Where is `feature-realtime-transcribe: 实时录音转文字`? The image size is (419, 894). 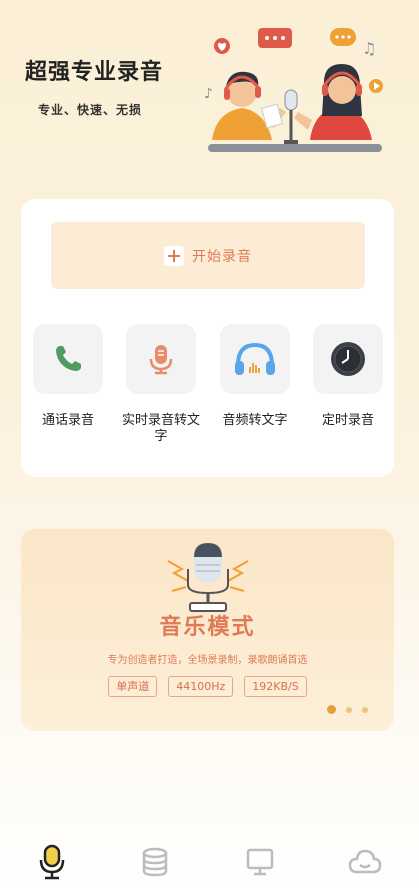 feature-realtime-transcribe: 实时录音转文字 is located at coordinates (161, 384).